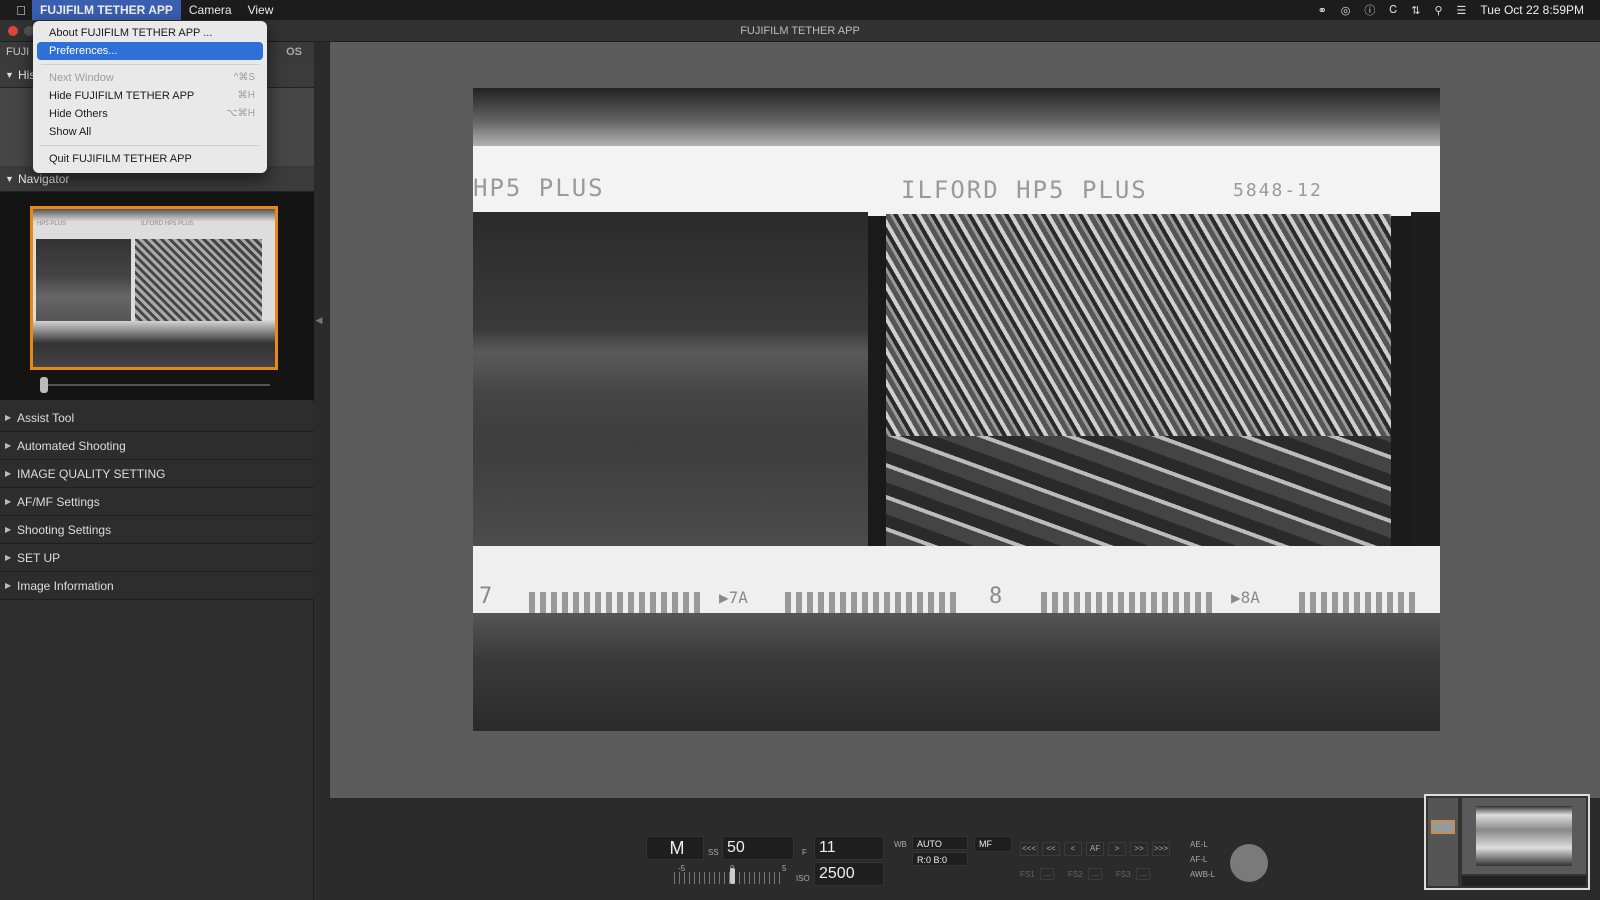 This screenshot has height=900, width=1600. Describe the element at coordinates (1138, 380) in the screenshot. I see `frame-right-trees` at that location.